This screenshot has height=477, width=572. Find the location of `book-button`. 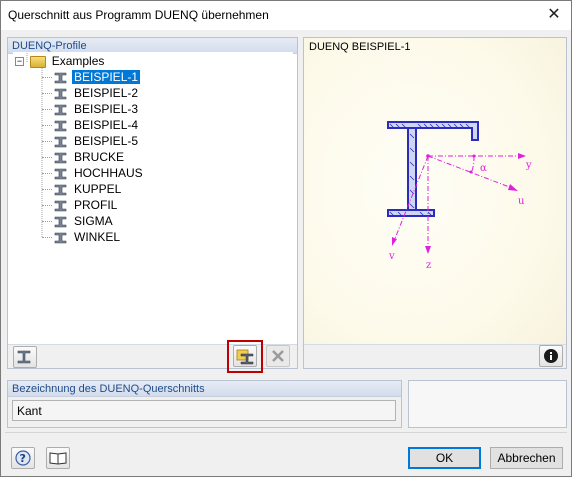

book-button is located at coordinates (58, 458).